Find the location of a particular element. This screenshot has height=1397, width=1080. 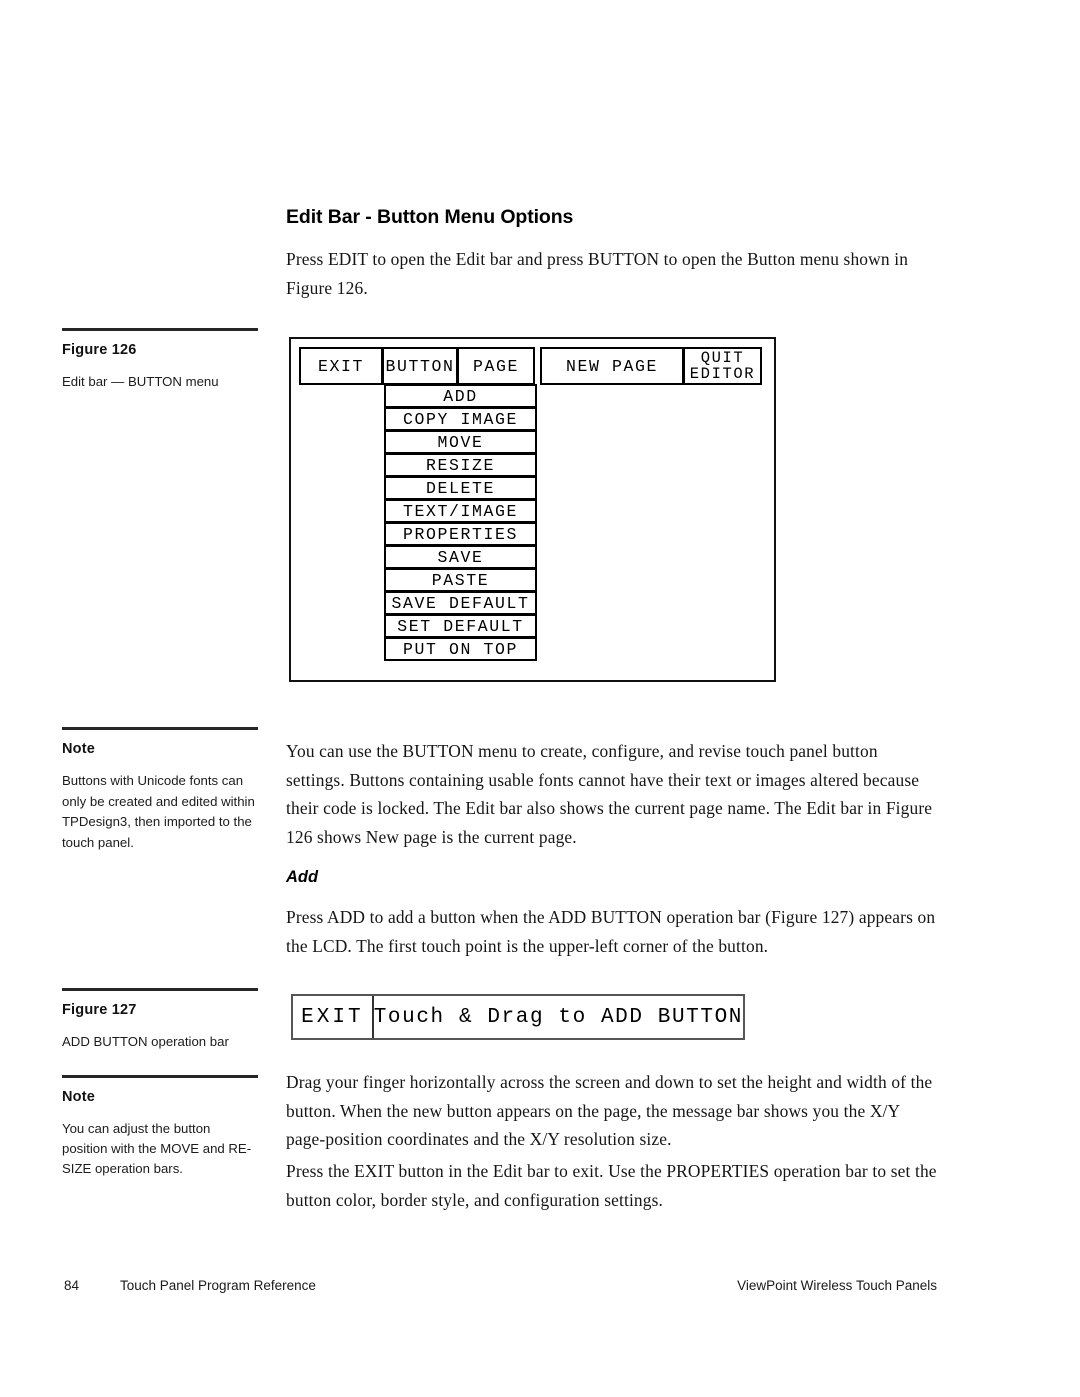

edit-bar-quit-editor-label-line2: EDITOR is located at coordinates (722, 374).